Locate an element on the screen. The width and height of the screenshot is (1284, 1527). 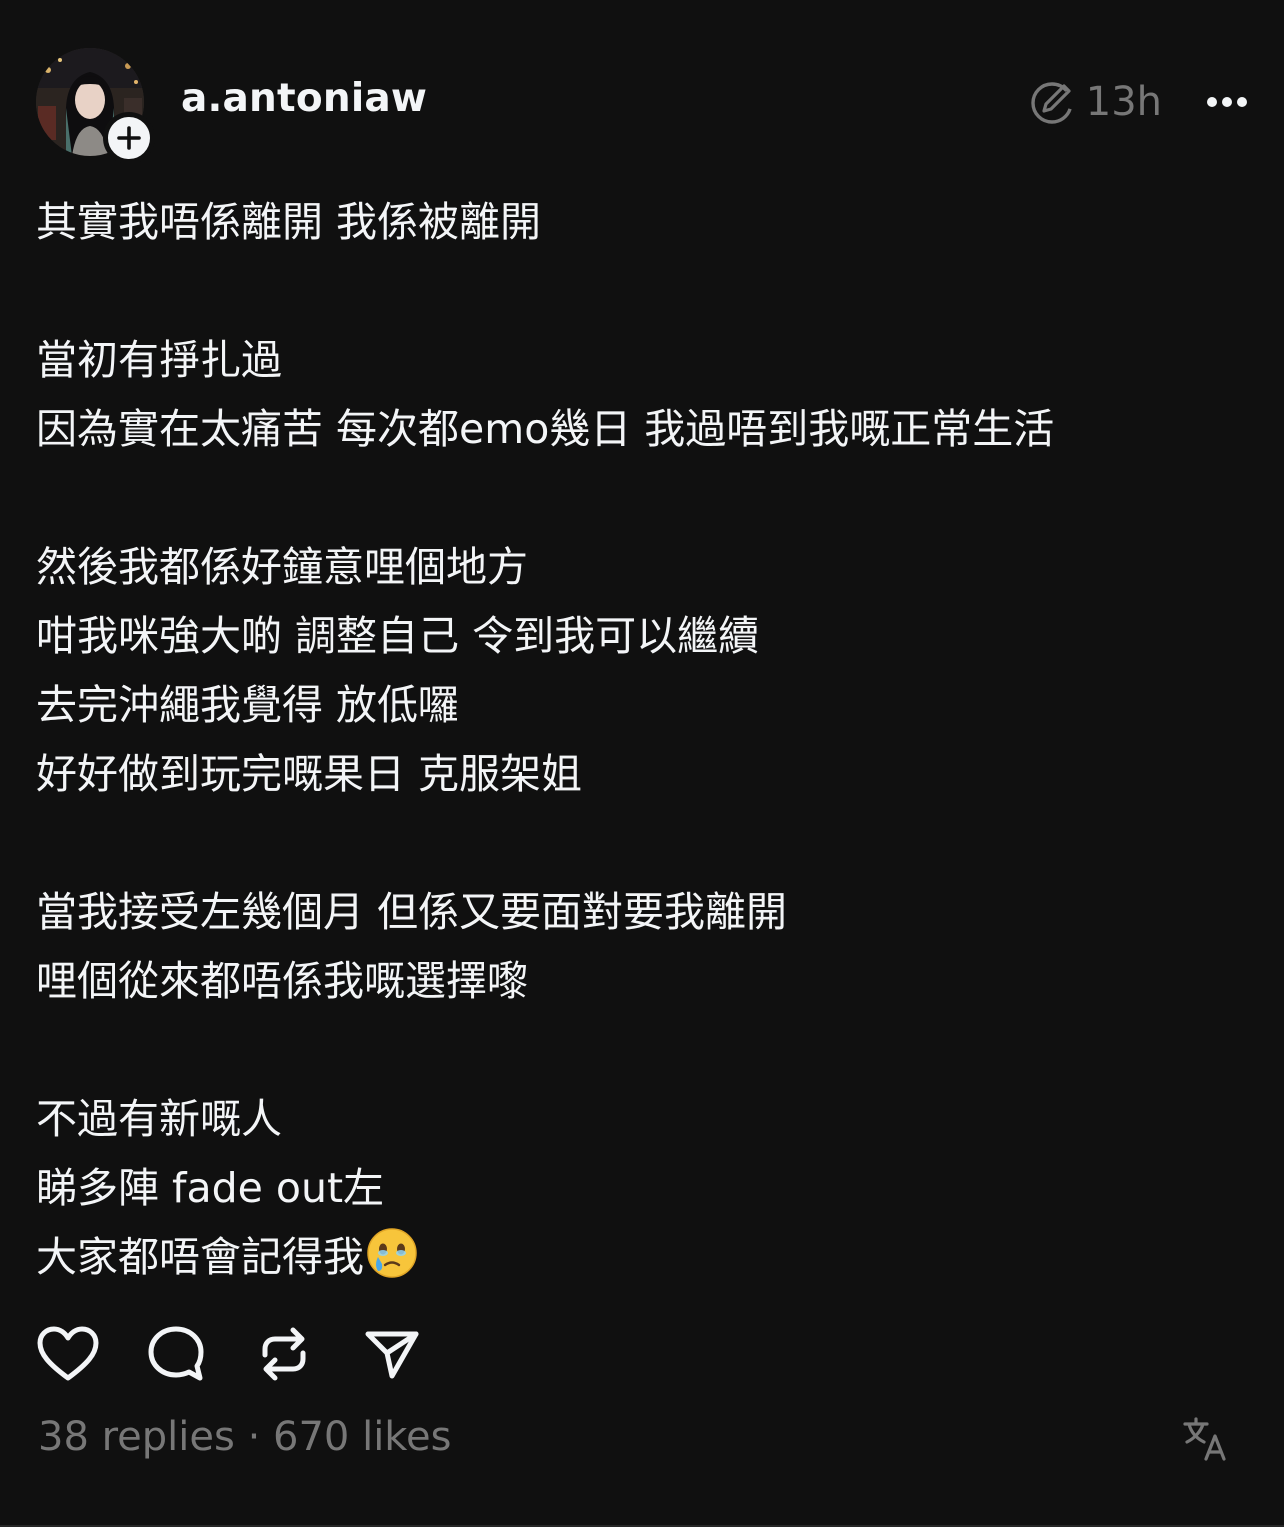
share-button is located at coordinates (392, 1354).